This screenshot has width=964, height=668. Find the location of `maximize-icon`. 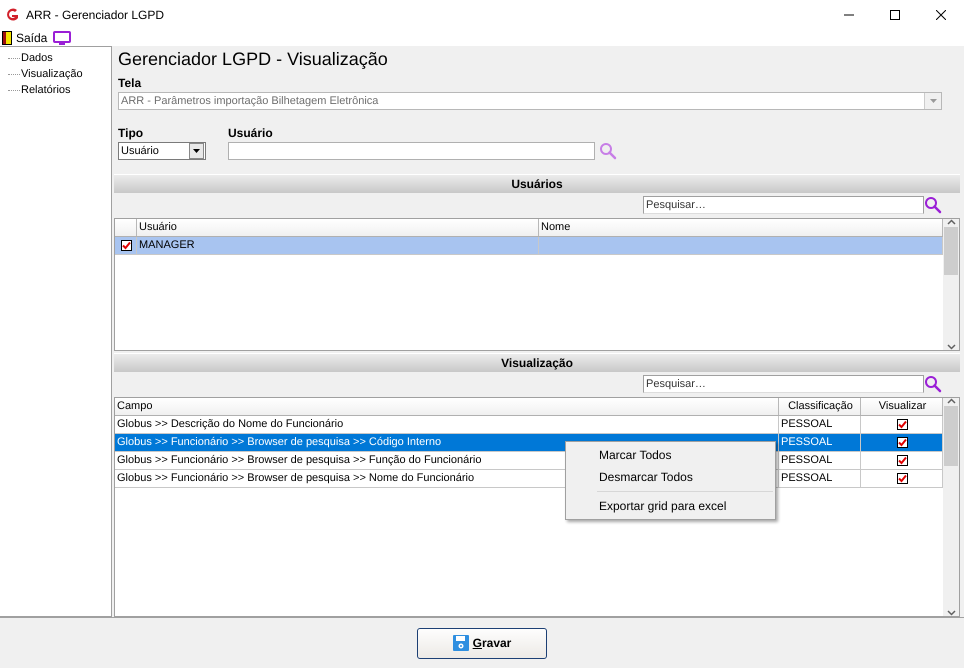

maximize-icon is located at coordinates (895, 15).